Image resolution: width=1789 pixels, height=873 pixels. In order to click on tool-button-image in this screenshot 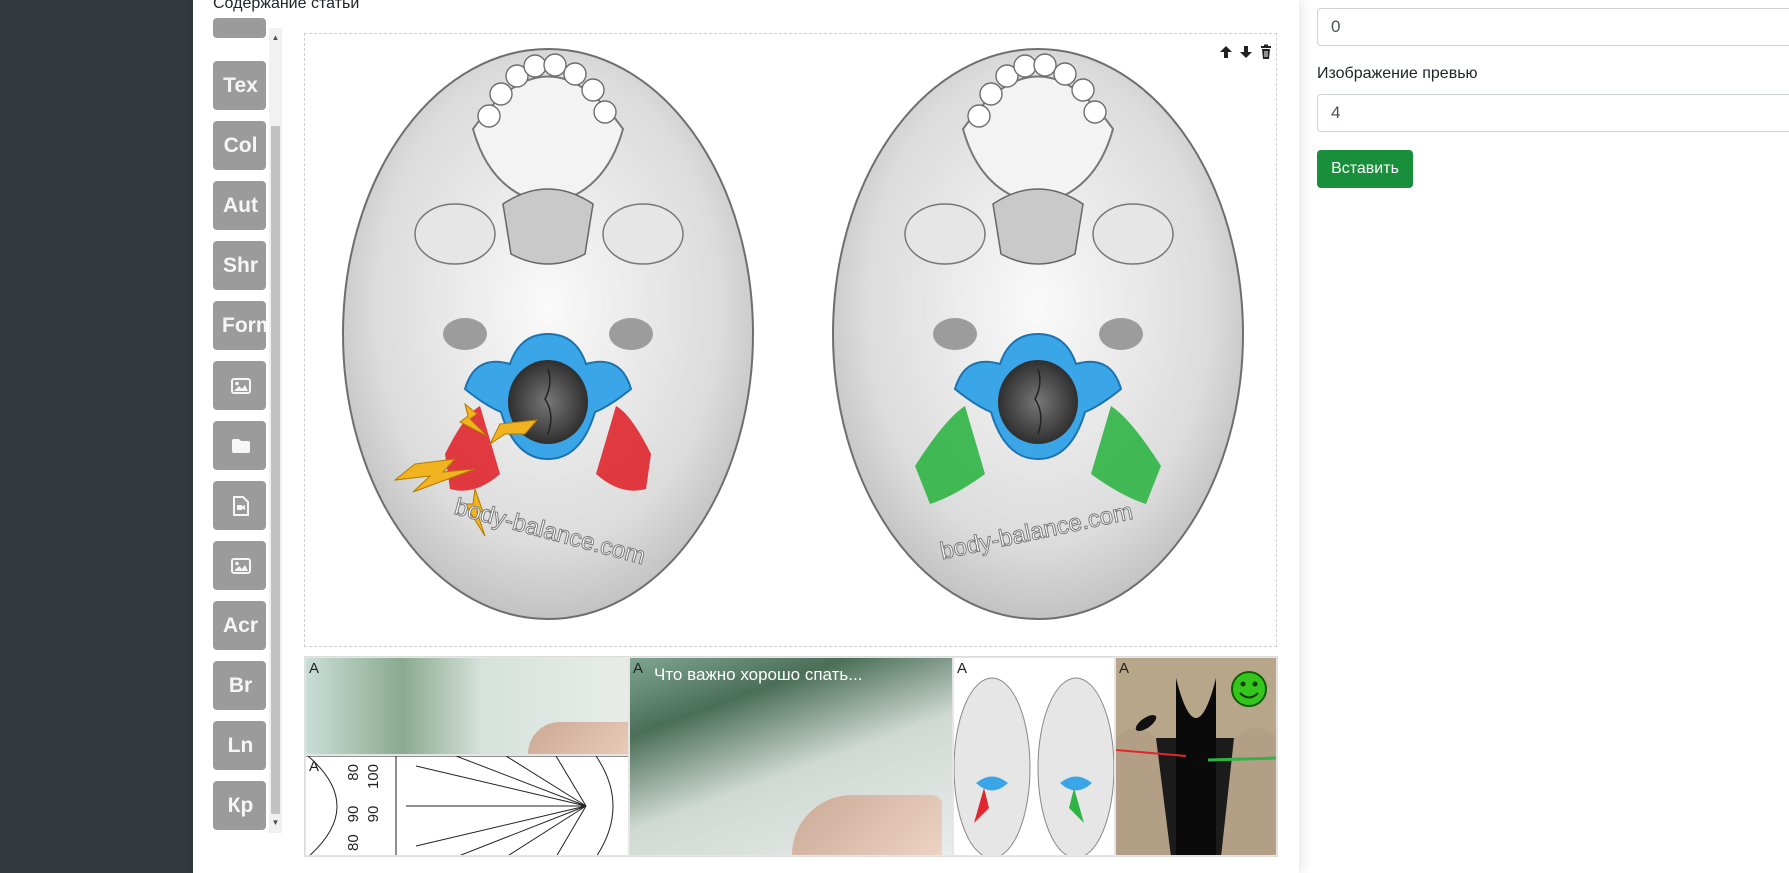, I will do `click(239, 385)`.